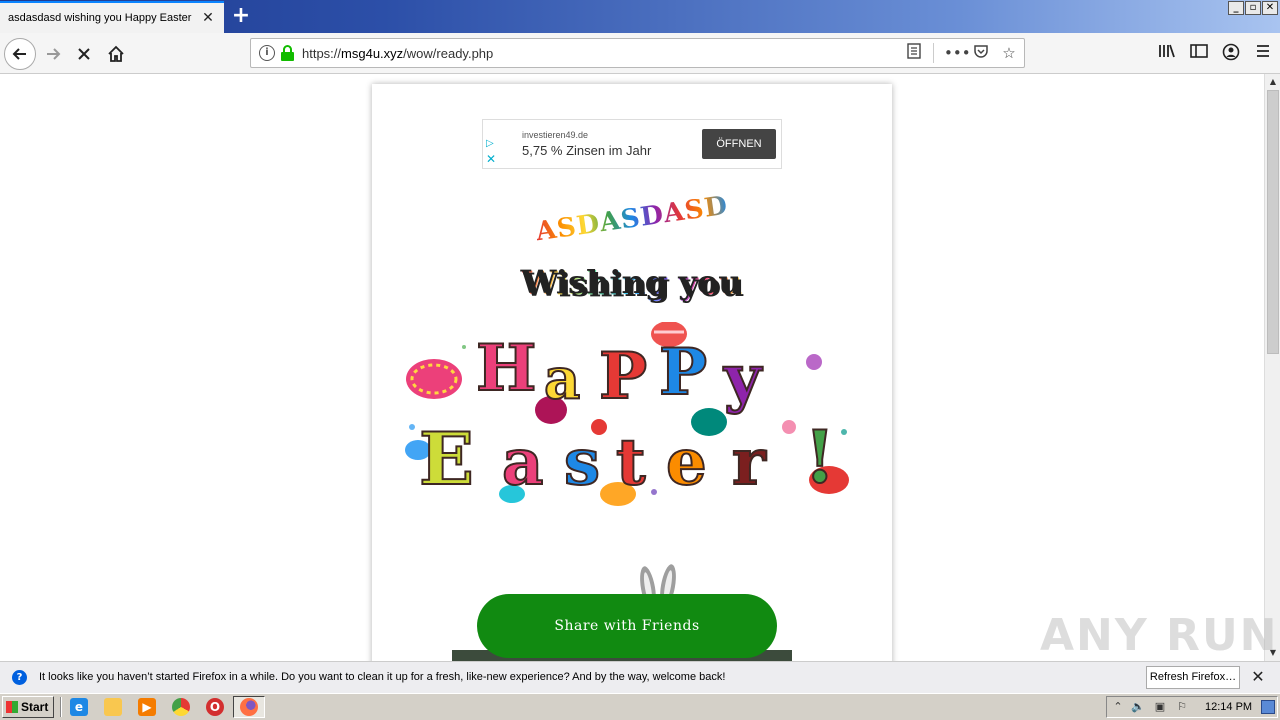 This screenshot has width=1280, height=720. Describe the element at coordinates (12, 707) in the screenshot. I see `windows-logo-icon` at that location.